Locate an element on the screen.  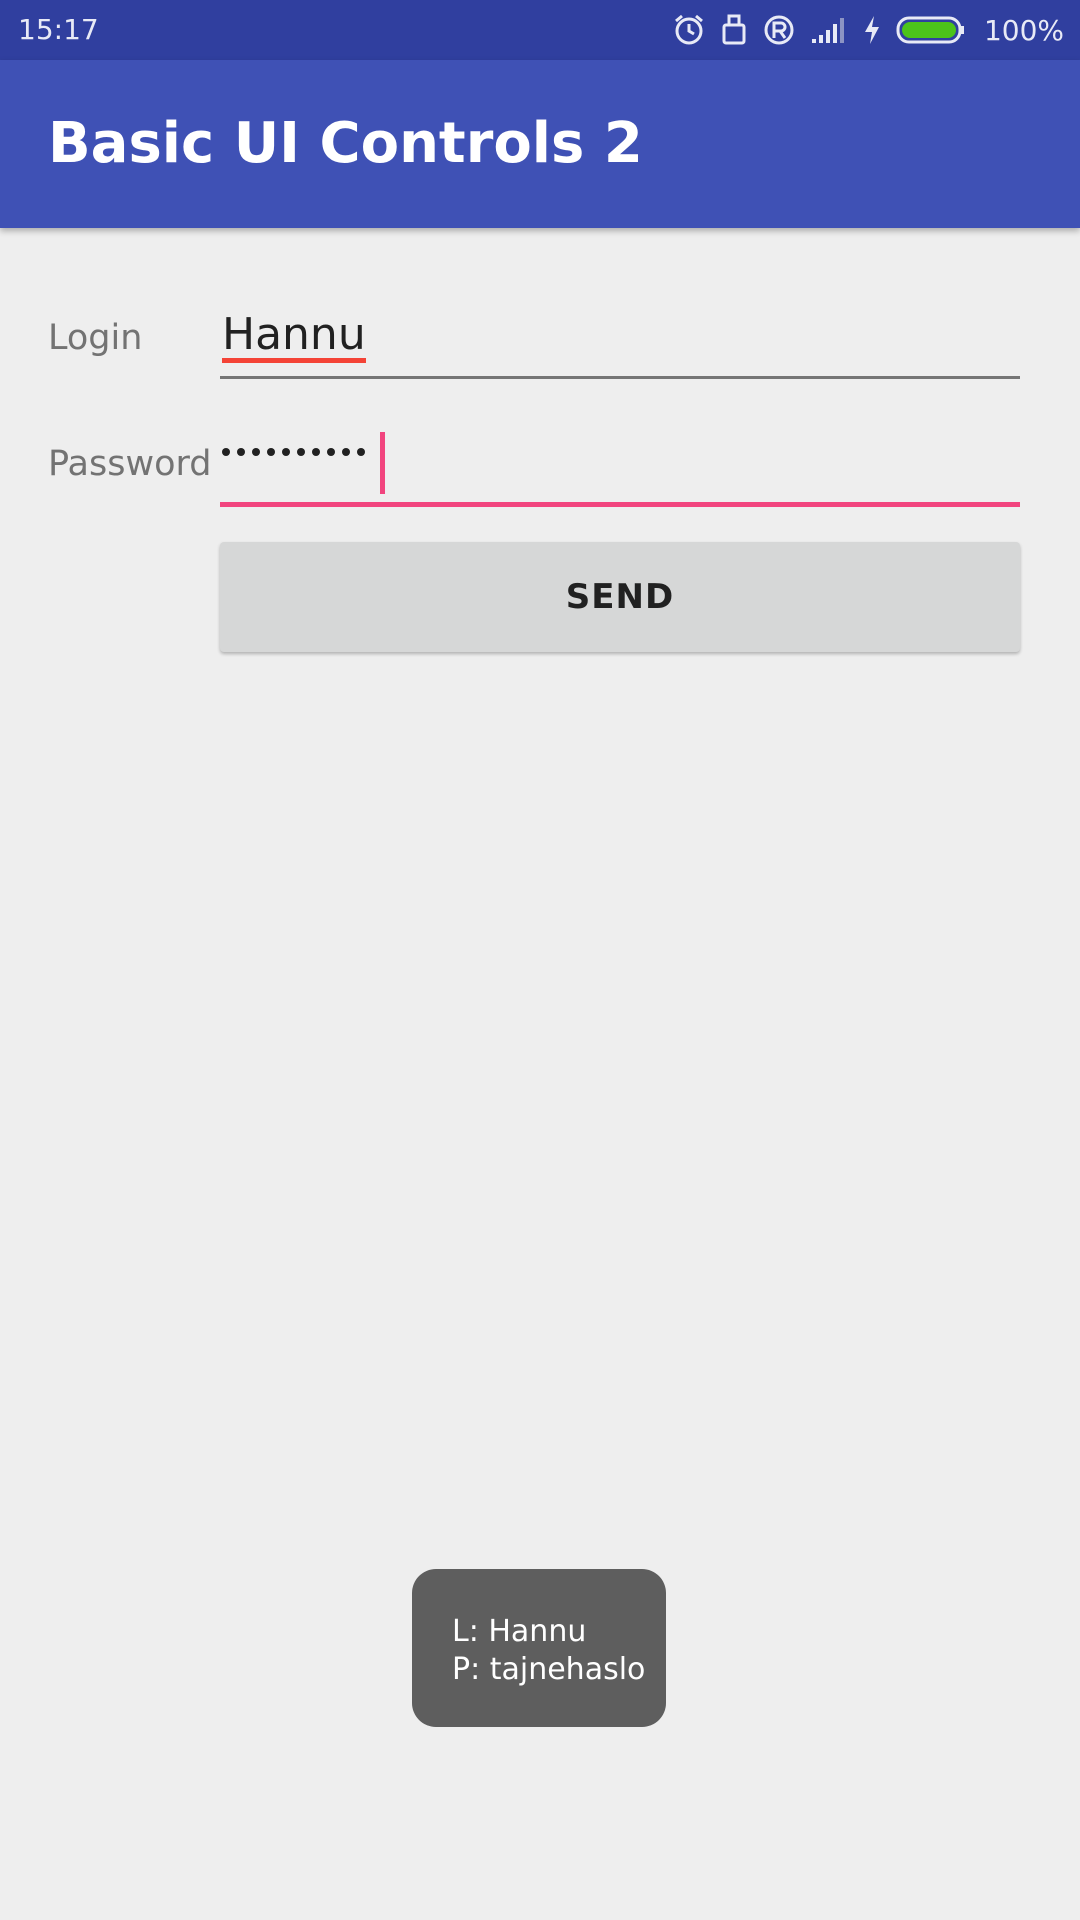
send-button: SEND is located at coordinates (620, 597).